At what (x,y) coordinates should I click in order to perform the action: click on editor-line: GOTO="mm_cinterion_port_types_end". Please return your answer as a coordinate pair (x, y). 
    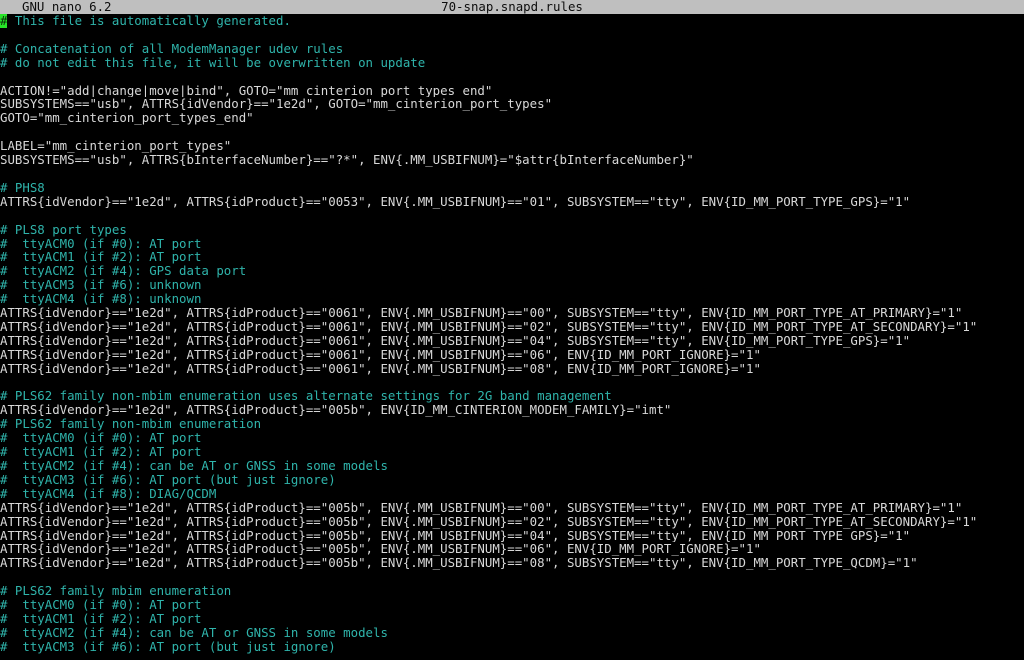
    Looking at the image, I should click on (512, 118).